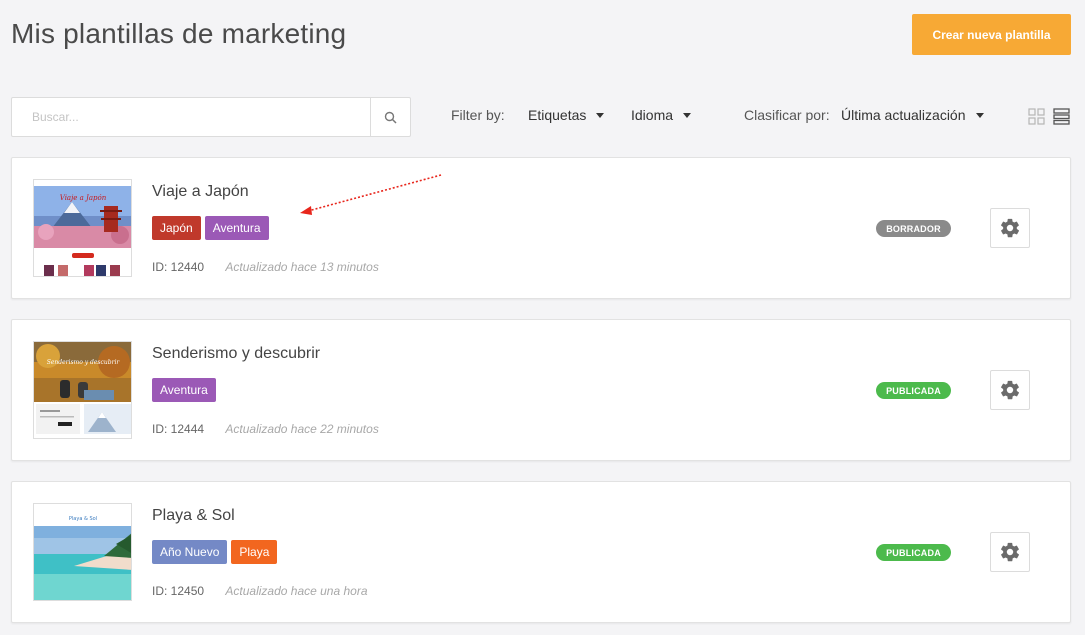 This screenshot has width=1085, height=635. What do you see at coordinates (302, 429) in the screenshot?
I see `template-updated: Actualizado hace 22 minutos` at bounding box center [302, 429].